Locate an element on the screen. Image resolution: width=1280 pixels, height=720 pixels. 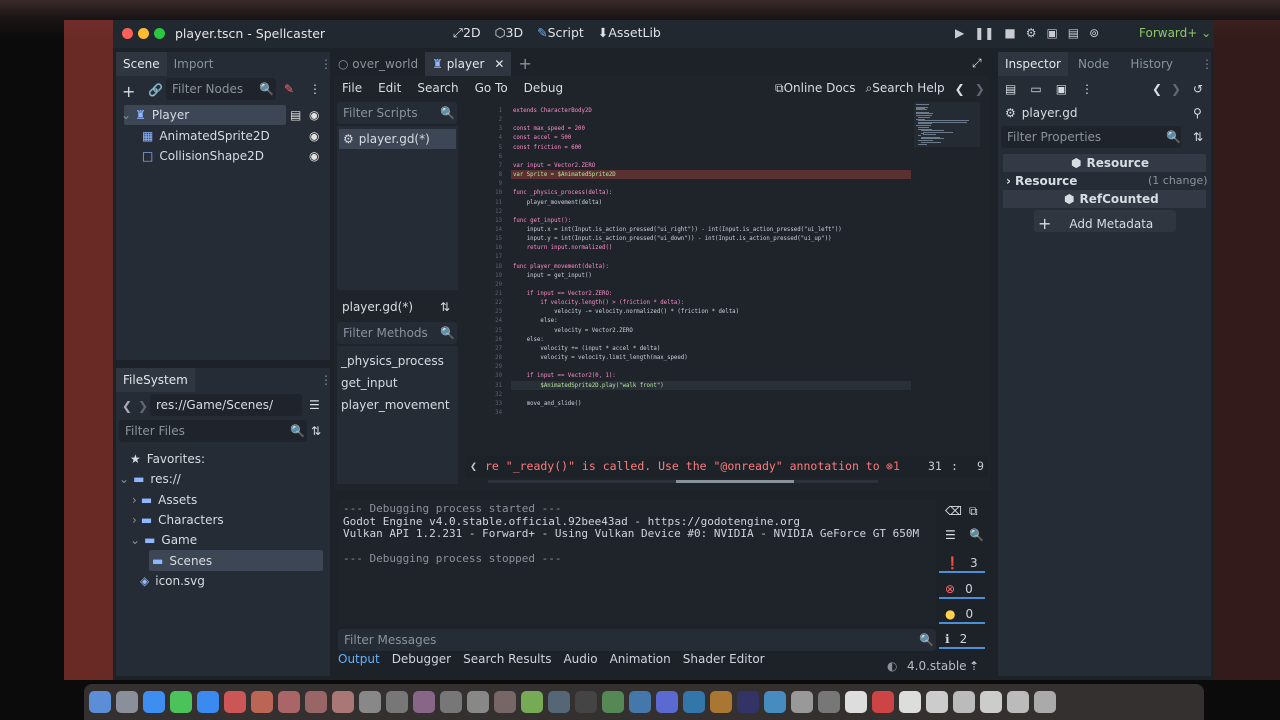
godot-icon is located at coordinates (775, 702).